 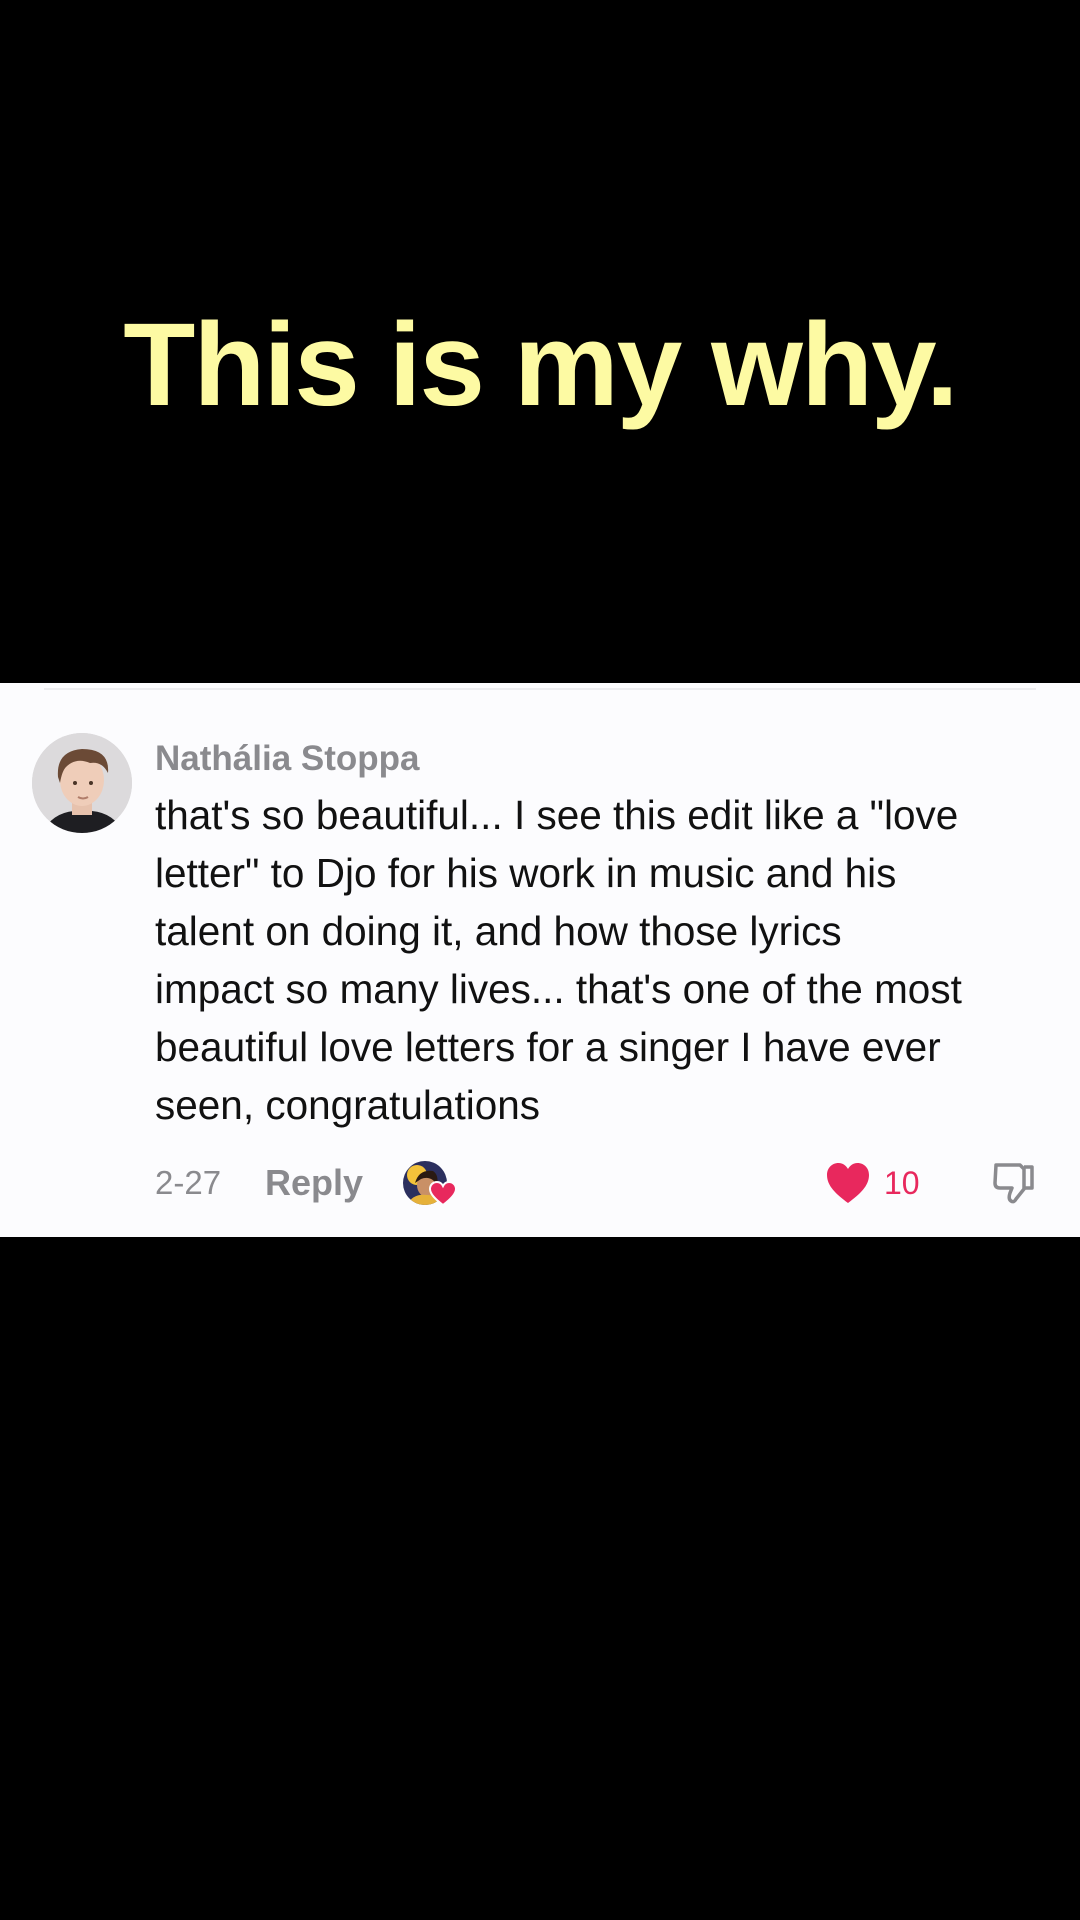 I want to click on creator-liked-badge, so click(x=430, y=1183).